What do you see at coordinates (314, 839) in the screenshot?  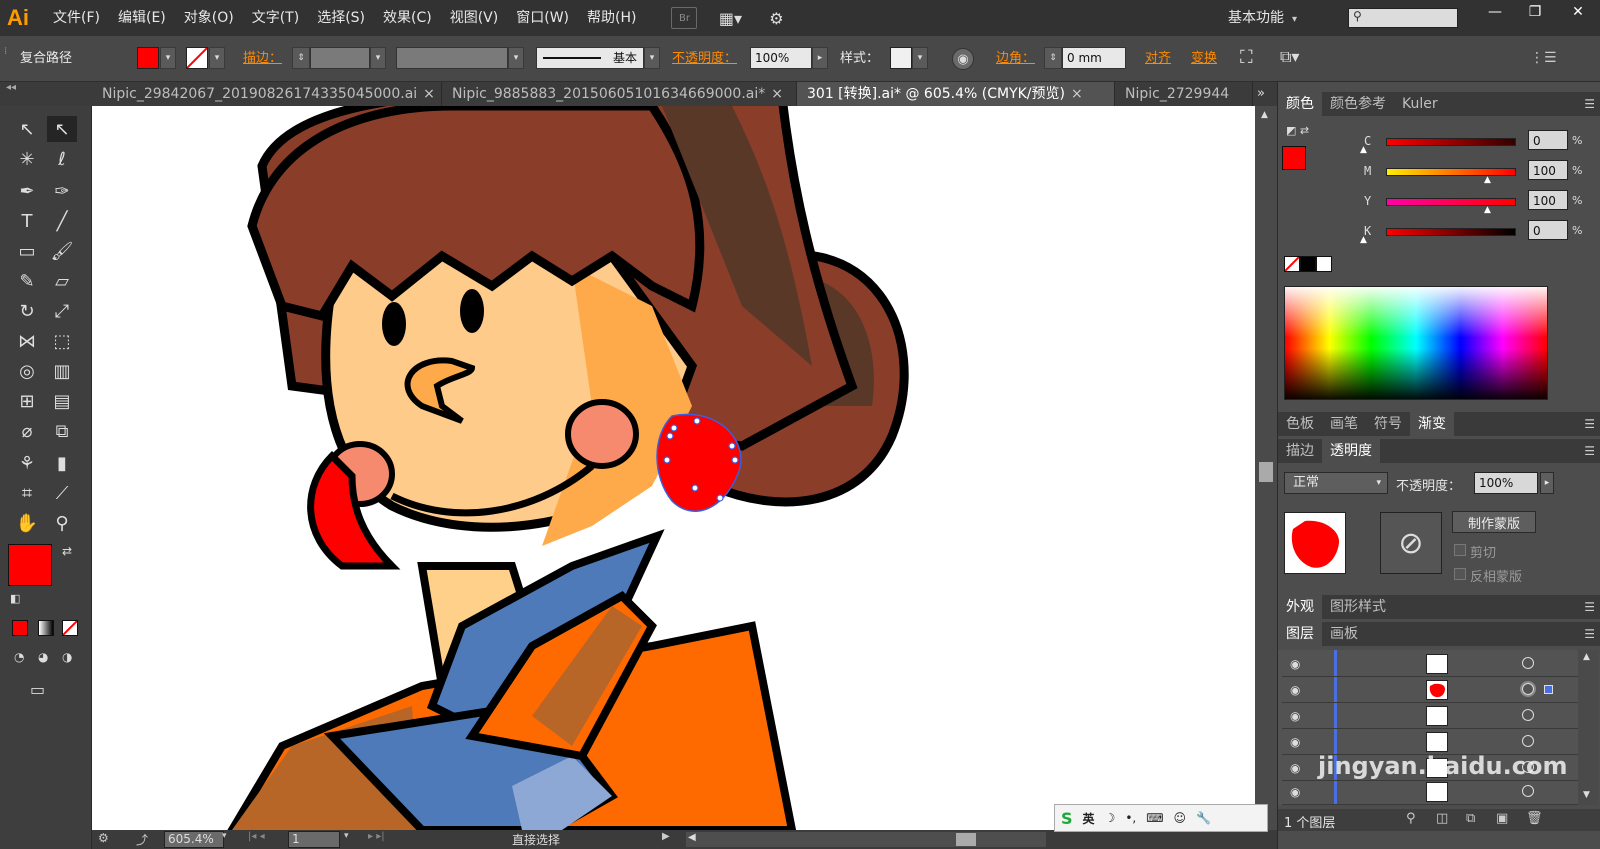 I see `artboard-field: 1` at bounding box center [314, 839].